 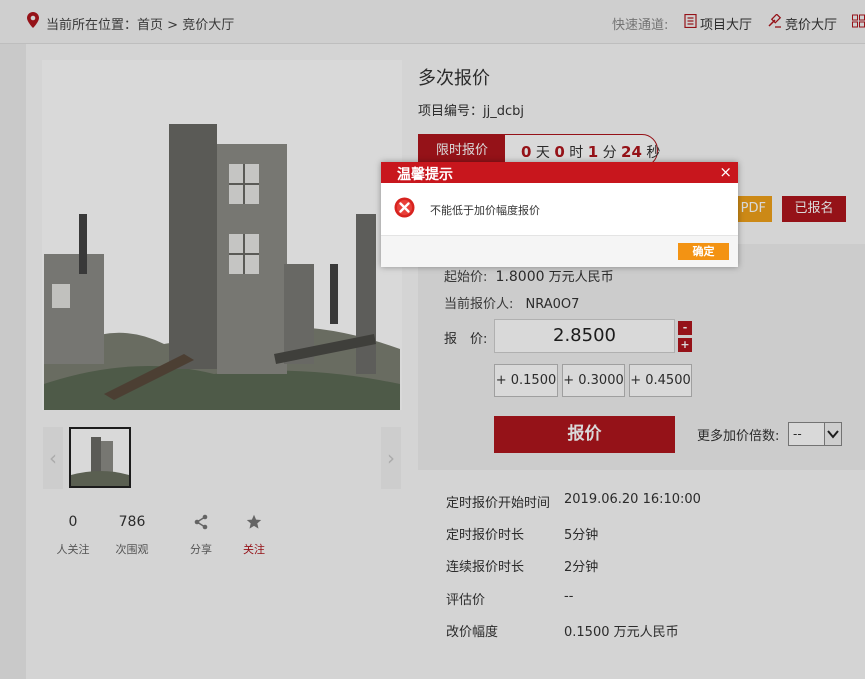 I want to click on close-icon: ×, so click(x=725, y=172).